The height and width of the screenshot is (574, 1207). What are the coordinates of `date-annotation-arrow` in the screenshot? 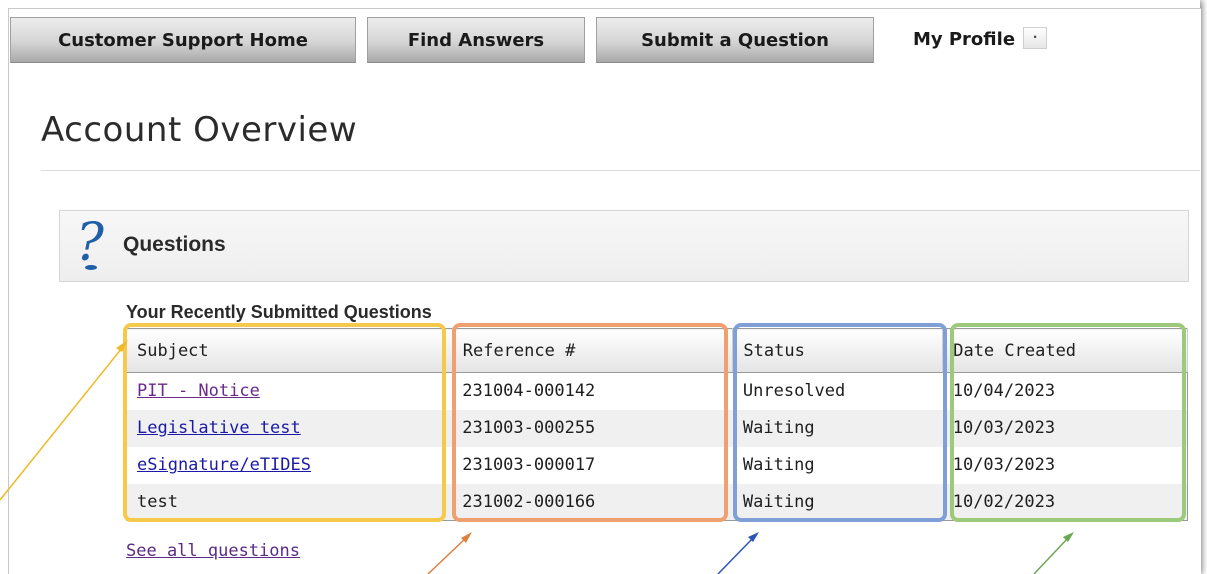 It's located at (1053, 553).